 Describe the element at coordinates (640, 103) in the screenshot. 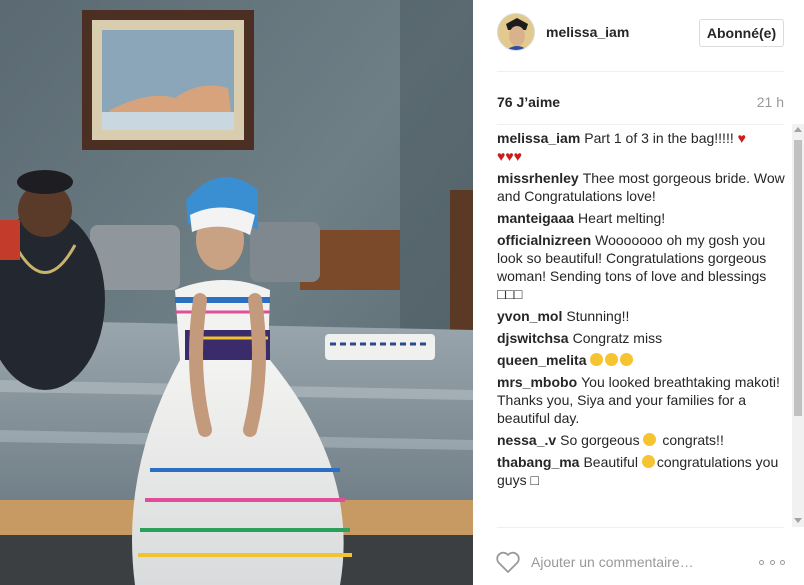

I see `post-stats: 76 J’aime 21 h` at that location.